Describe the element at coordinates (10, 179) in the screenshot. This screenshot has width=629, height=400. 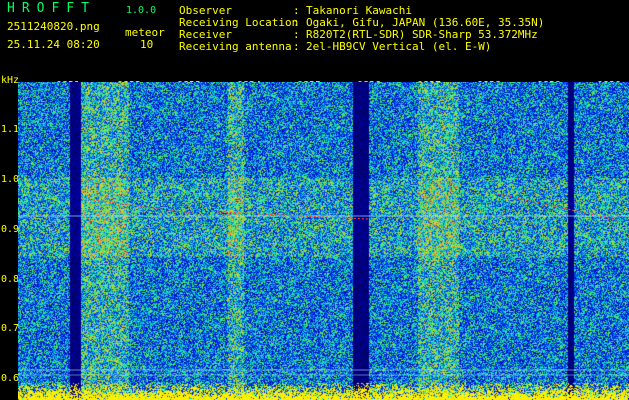
I see `y-tick-label: 1.0` at that location.